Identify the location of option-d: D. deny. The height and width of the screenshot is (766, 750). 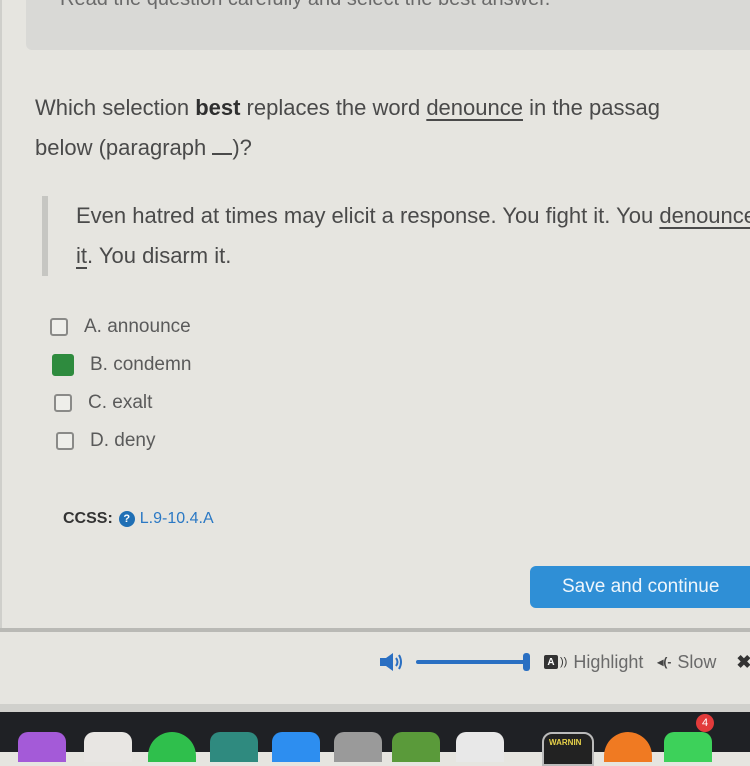
(123, 441).